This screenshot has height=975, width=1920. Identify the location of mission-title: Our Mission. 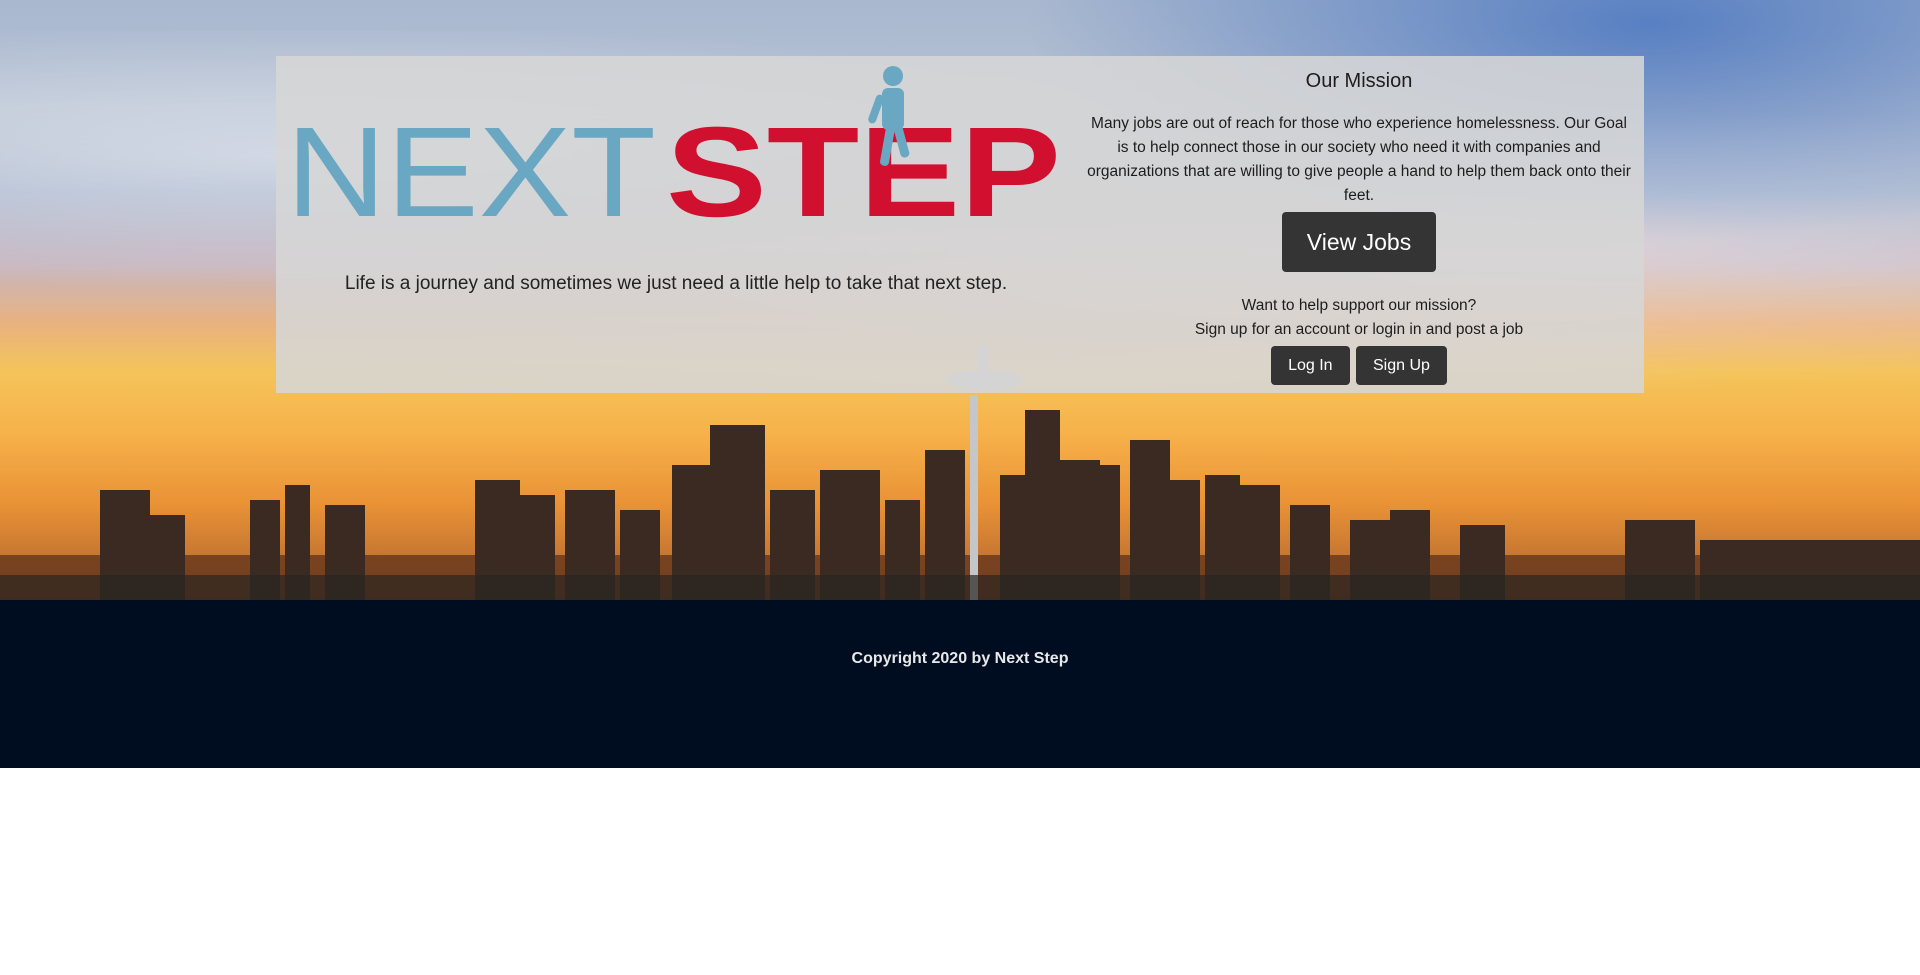
(1359, 81).